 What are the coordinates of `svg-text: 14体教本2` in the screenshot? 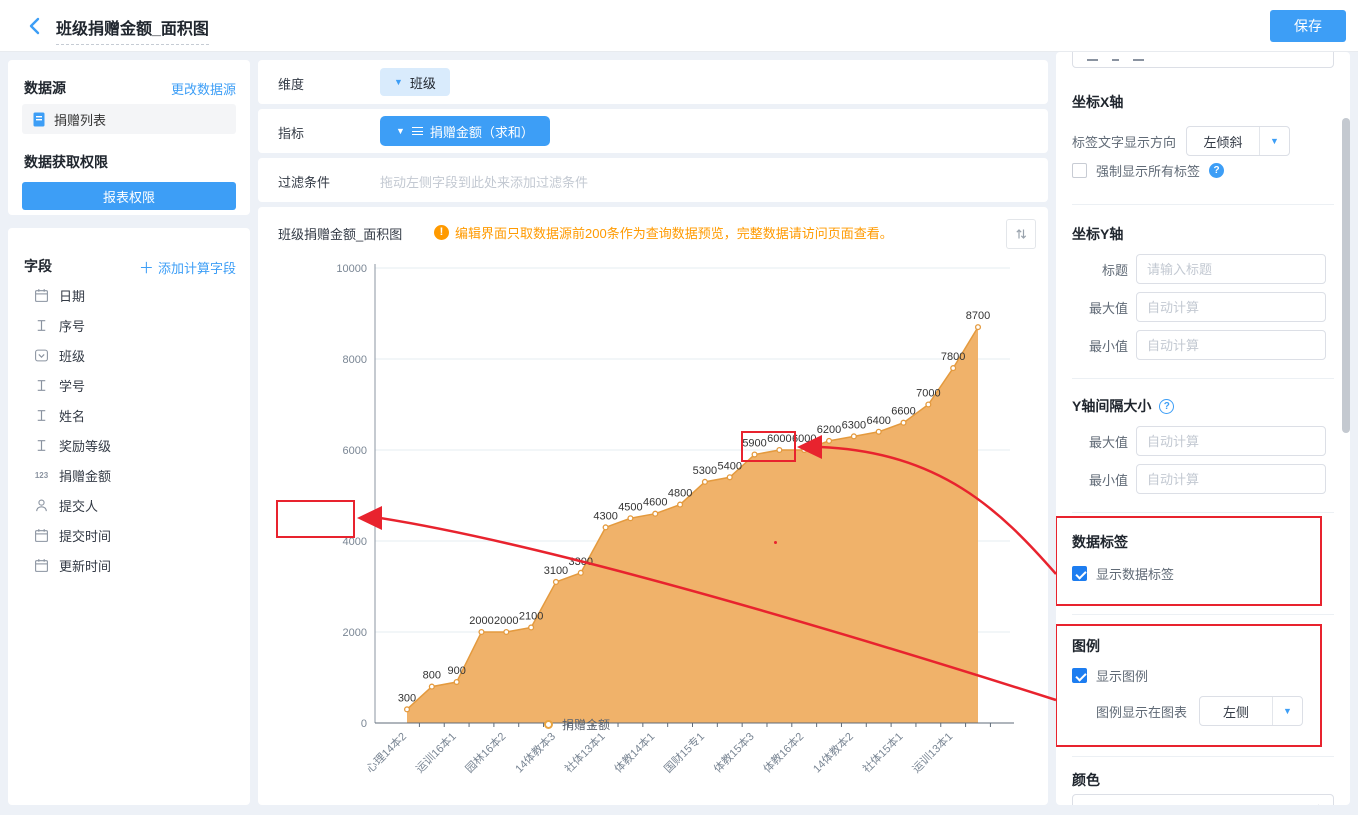 It's located at (833, 752).